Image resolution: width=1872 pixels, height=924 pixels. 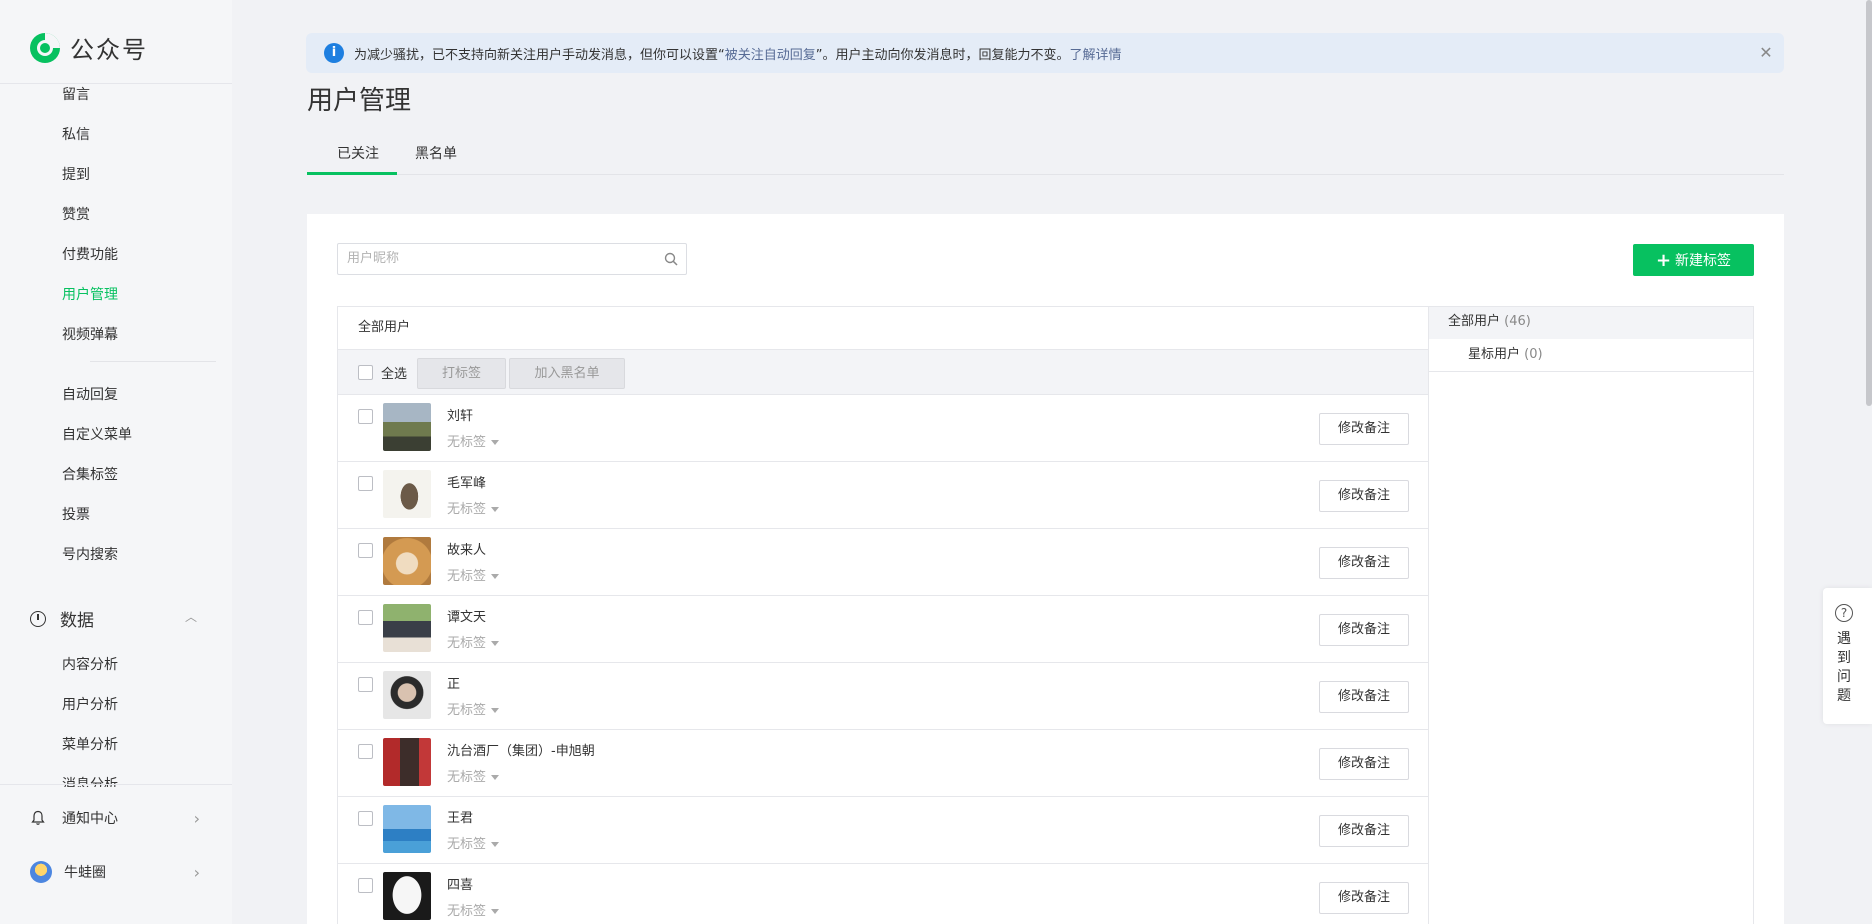 I want to click on table-row: 故来人 无标签 修改备注, so click(x=883, y=562).